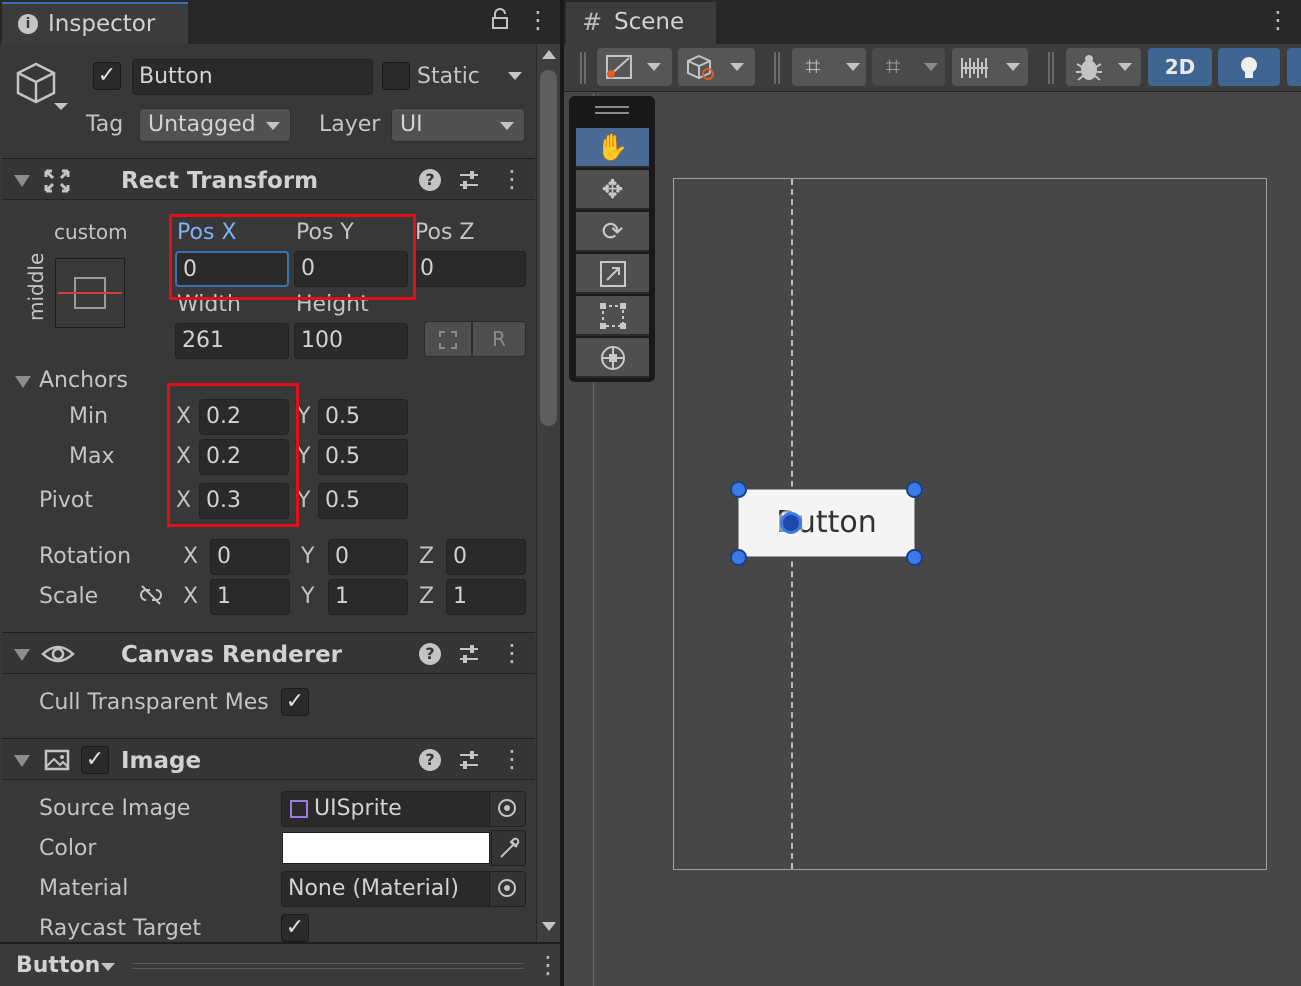  I want to click on tag-dropdown: Untagged, so click(215, 125).